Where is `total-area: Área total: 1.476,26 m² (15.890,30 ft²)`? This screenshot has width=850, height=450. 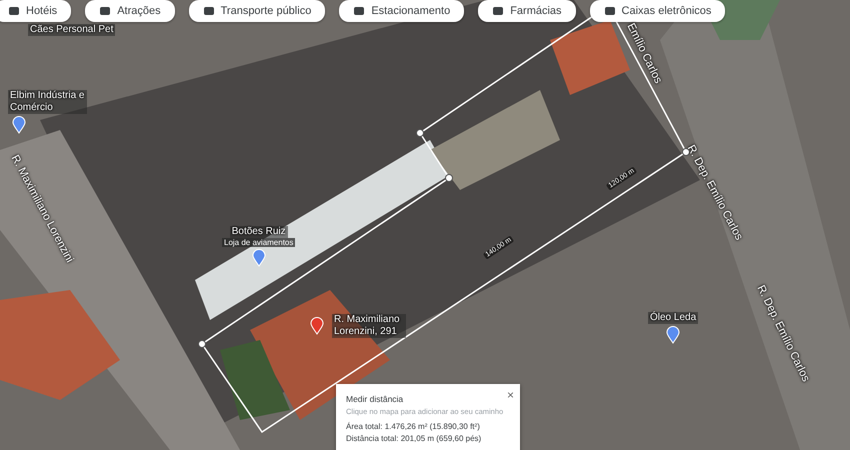
total-area: Área total: 1.476,26 m² (15.890,30 ft²) is located at coordinates (430, 426).